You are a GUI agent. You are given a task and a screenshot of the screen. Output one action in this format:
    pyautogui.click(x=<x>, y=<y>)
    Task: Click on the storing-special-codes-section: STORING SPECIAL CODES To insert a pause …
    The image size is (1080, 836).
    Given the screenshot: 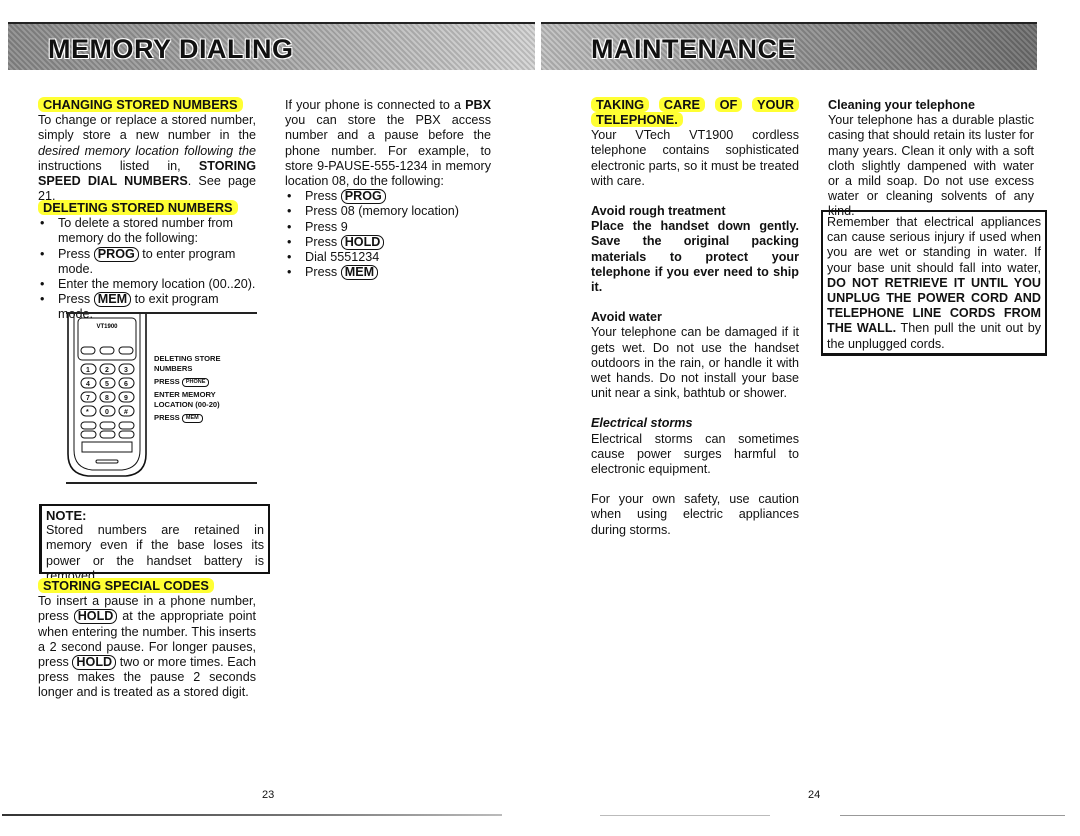 What is the action you would take?
    pyautogui.click(x=147, y=639)
    